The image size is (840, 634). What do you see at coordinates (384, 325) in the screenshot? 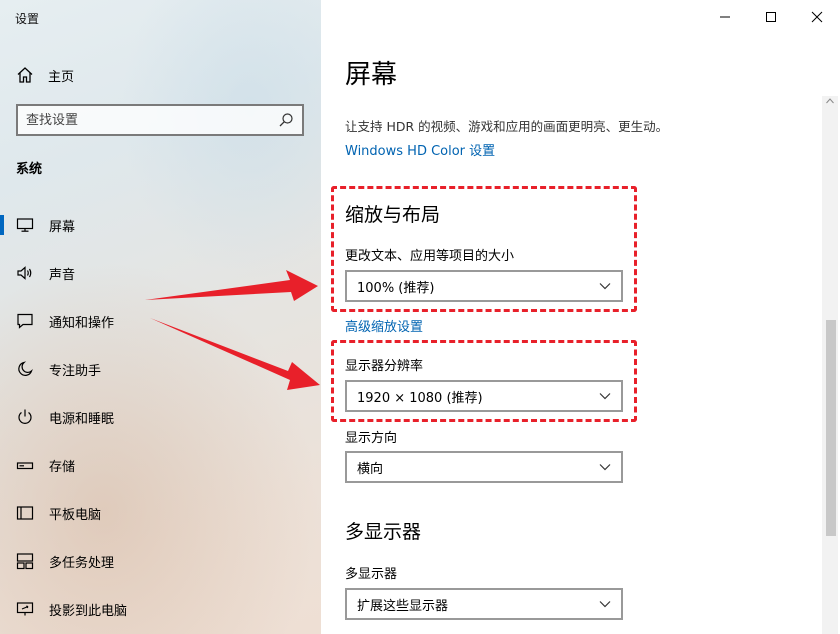
I see `advanced-scaling-link: 高级缩放设置` at bounding box center [384, 325].